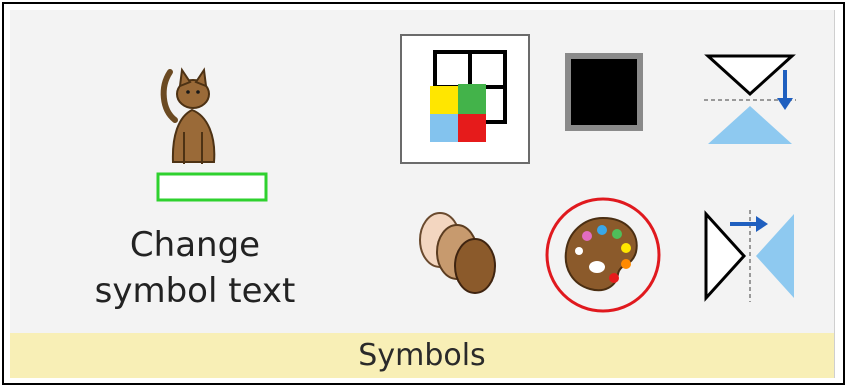 This screenshot has width=849, height=389. I want to click on grid-color-button, so click(465, 99).